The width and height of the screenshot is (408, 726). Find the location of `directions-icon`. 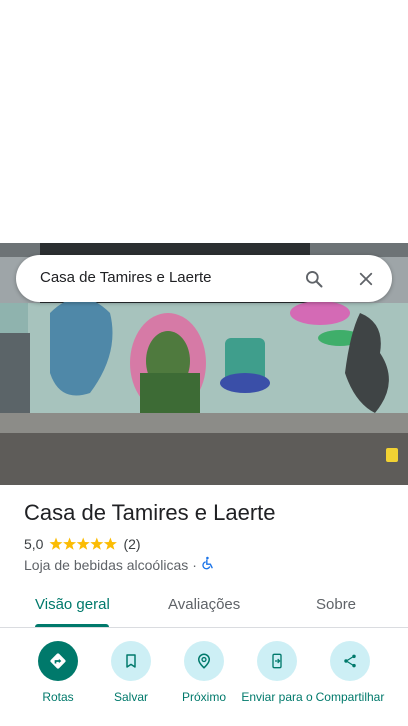

directions-icon is located at coordinates (58, 661).